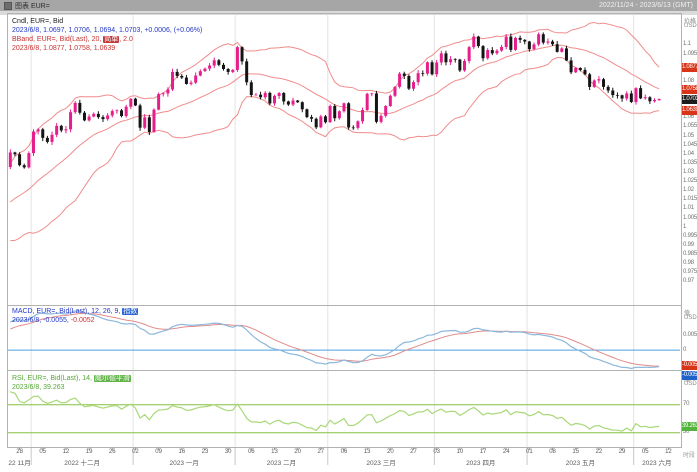  Describe the element at coordinates (689, 99) in the screenshot. I see `price-axis-badge: 1.0703` at that location.